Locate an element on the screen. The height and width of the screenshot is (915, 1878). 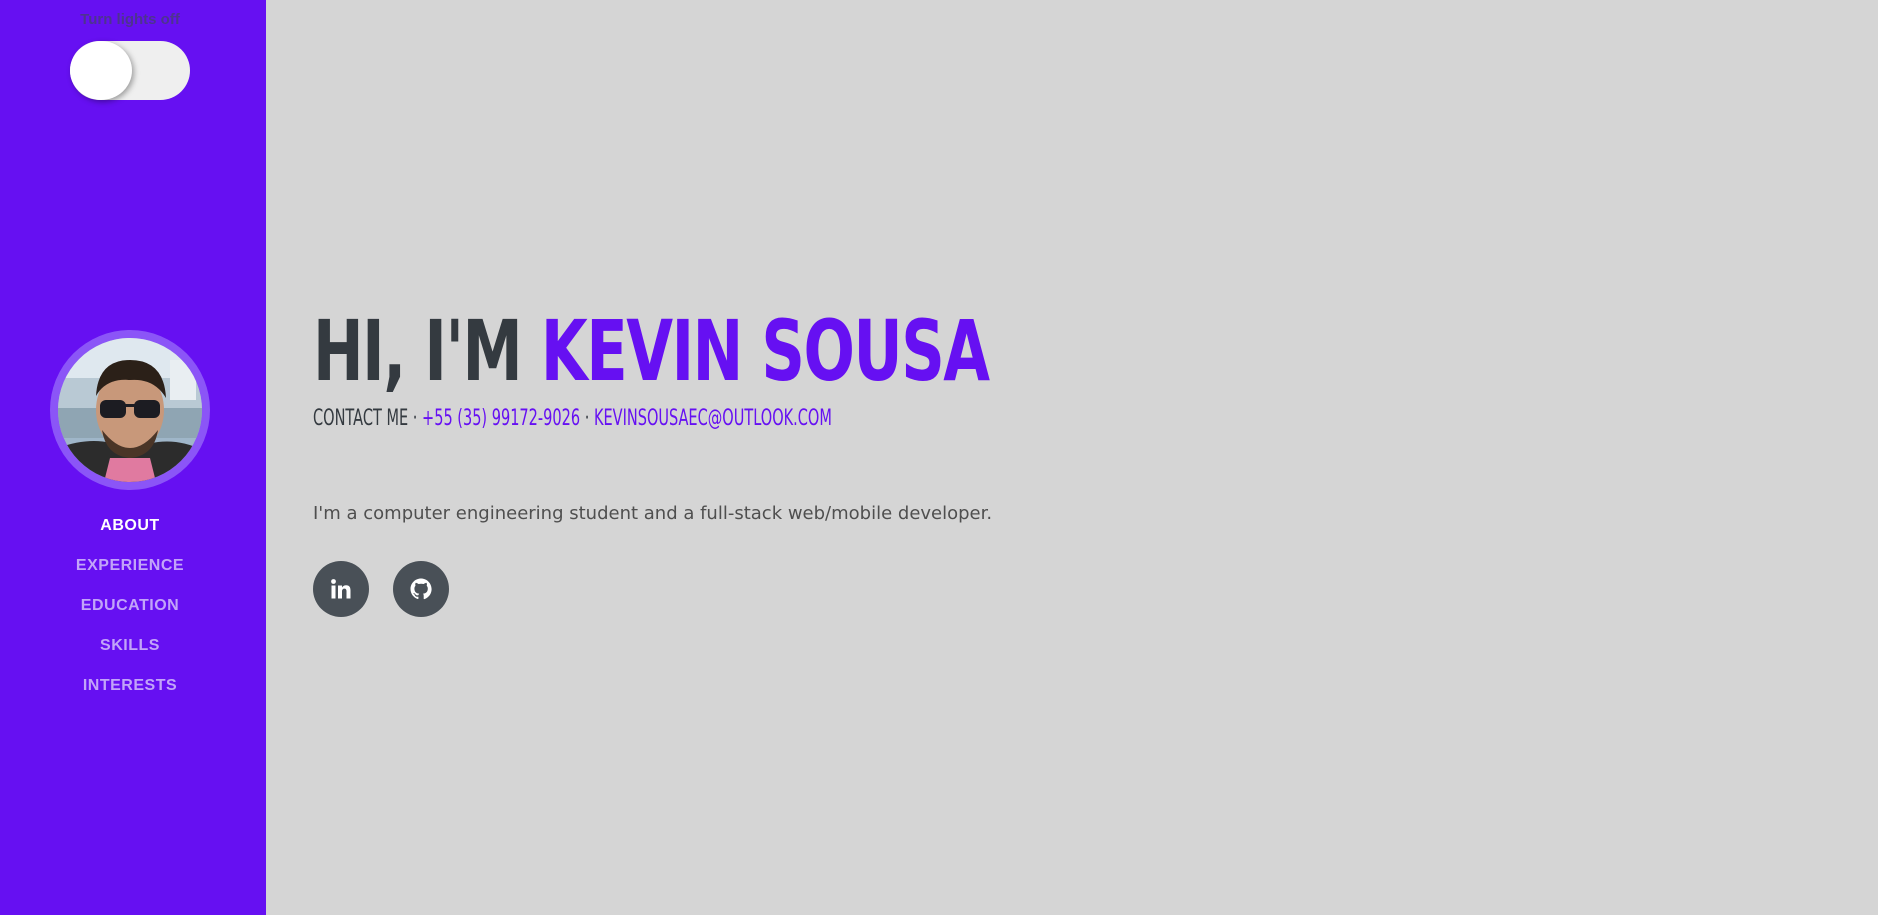
profile-photo is located at coordinates (130, 410).